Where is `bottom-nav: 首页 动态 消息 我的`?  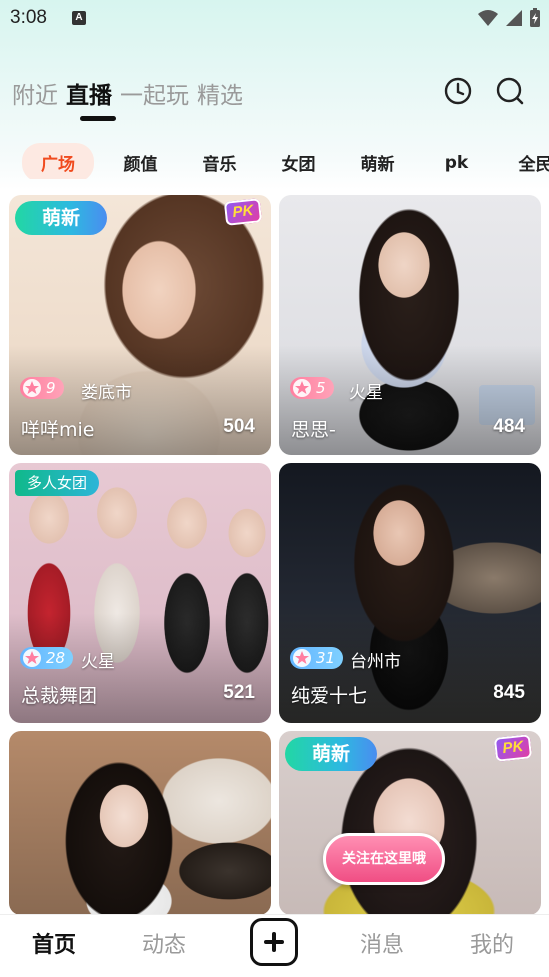 bottom-nav: 首页 动态 消息 我的 is located at coordinates (274, 945).